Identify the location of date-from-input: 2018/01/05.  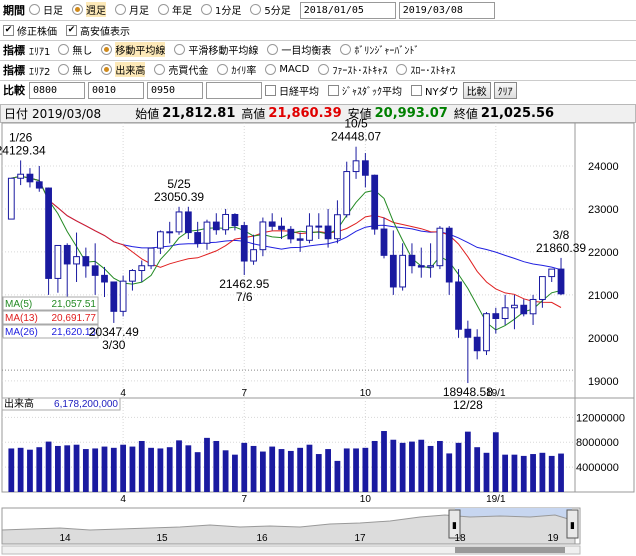
(347, 10).